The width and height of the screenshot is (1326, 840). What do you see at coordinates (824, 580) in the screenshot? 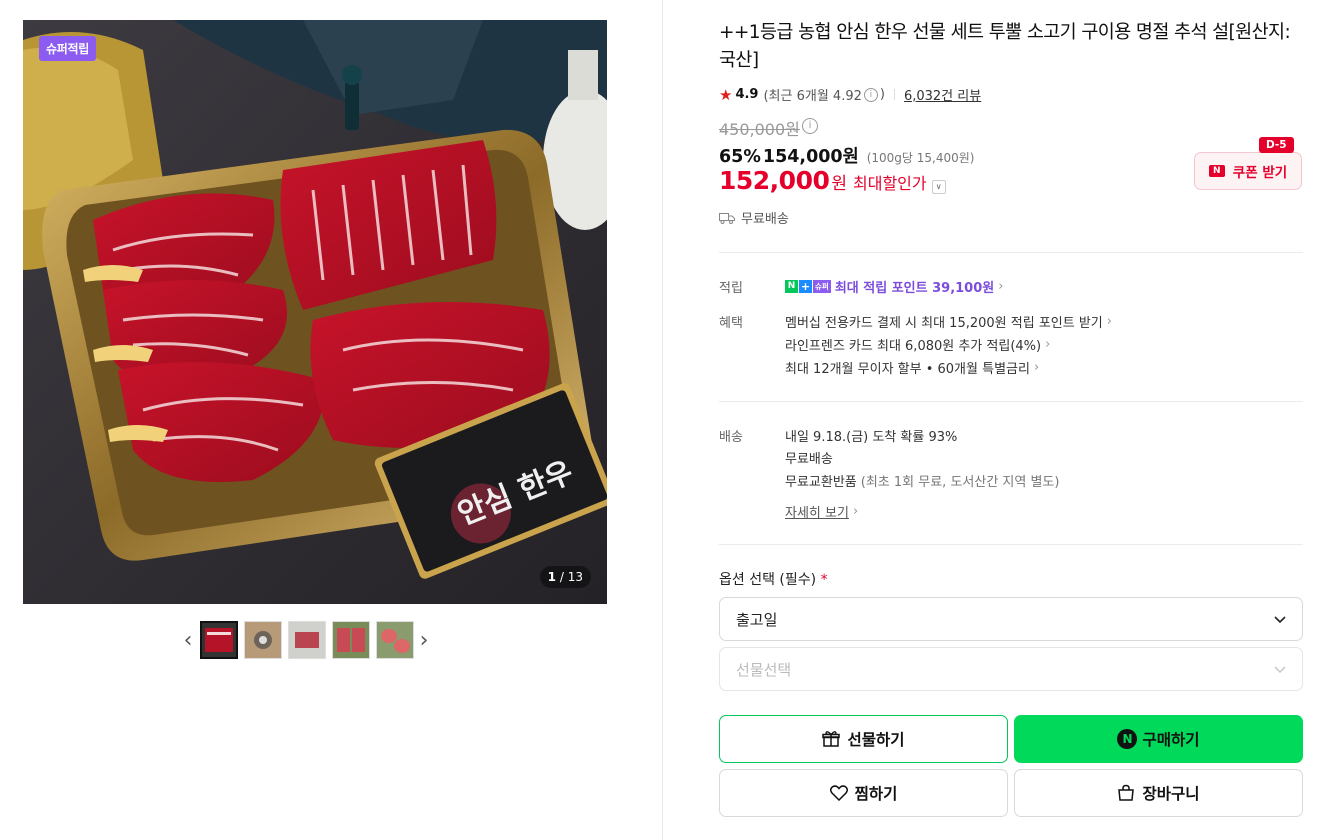
I see `required-mark: *` at bounding box center [824, 580].